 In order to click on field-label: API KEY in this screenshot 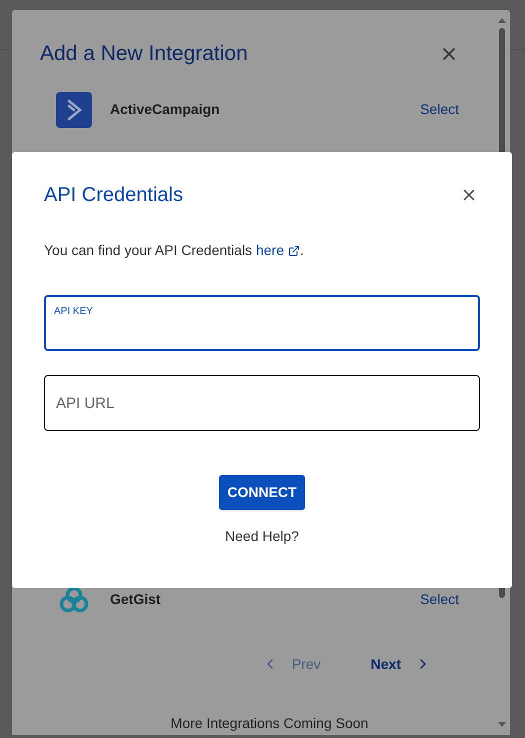, I will do `click(73, 312)`.